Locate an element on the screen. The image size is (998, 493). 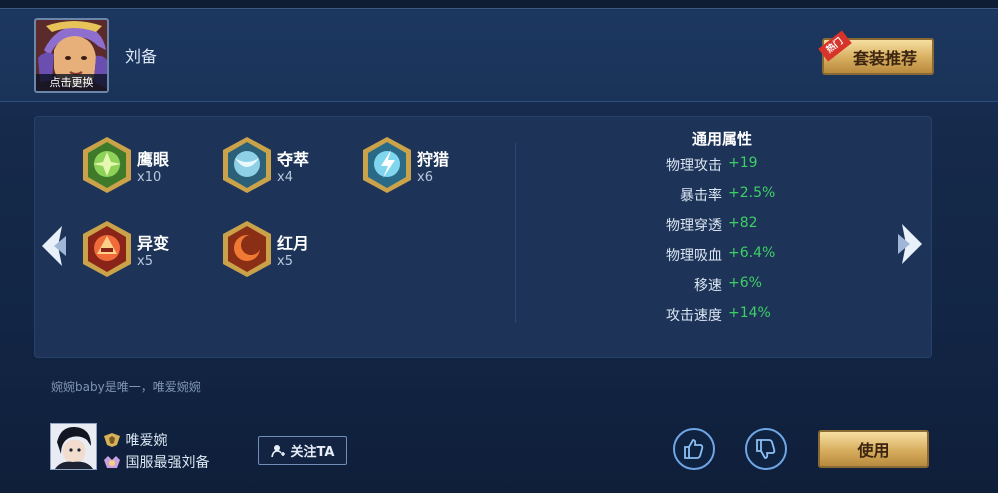
author-name: 唯爱婉 is located at coordinates (146, 441).